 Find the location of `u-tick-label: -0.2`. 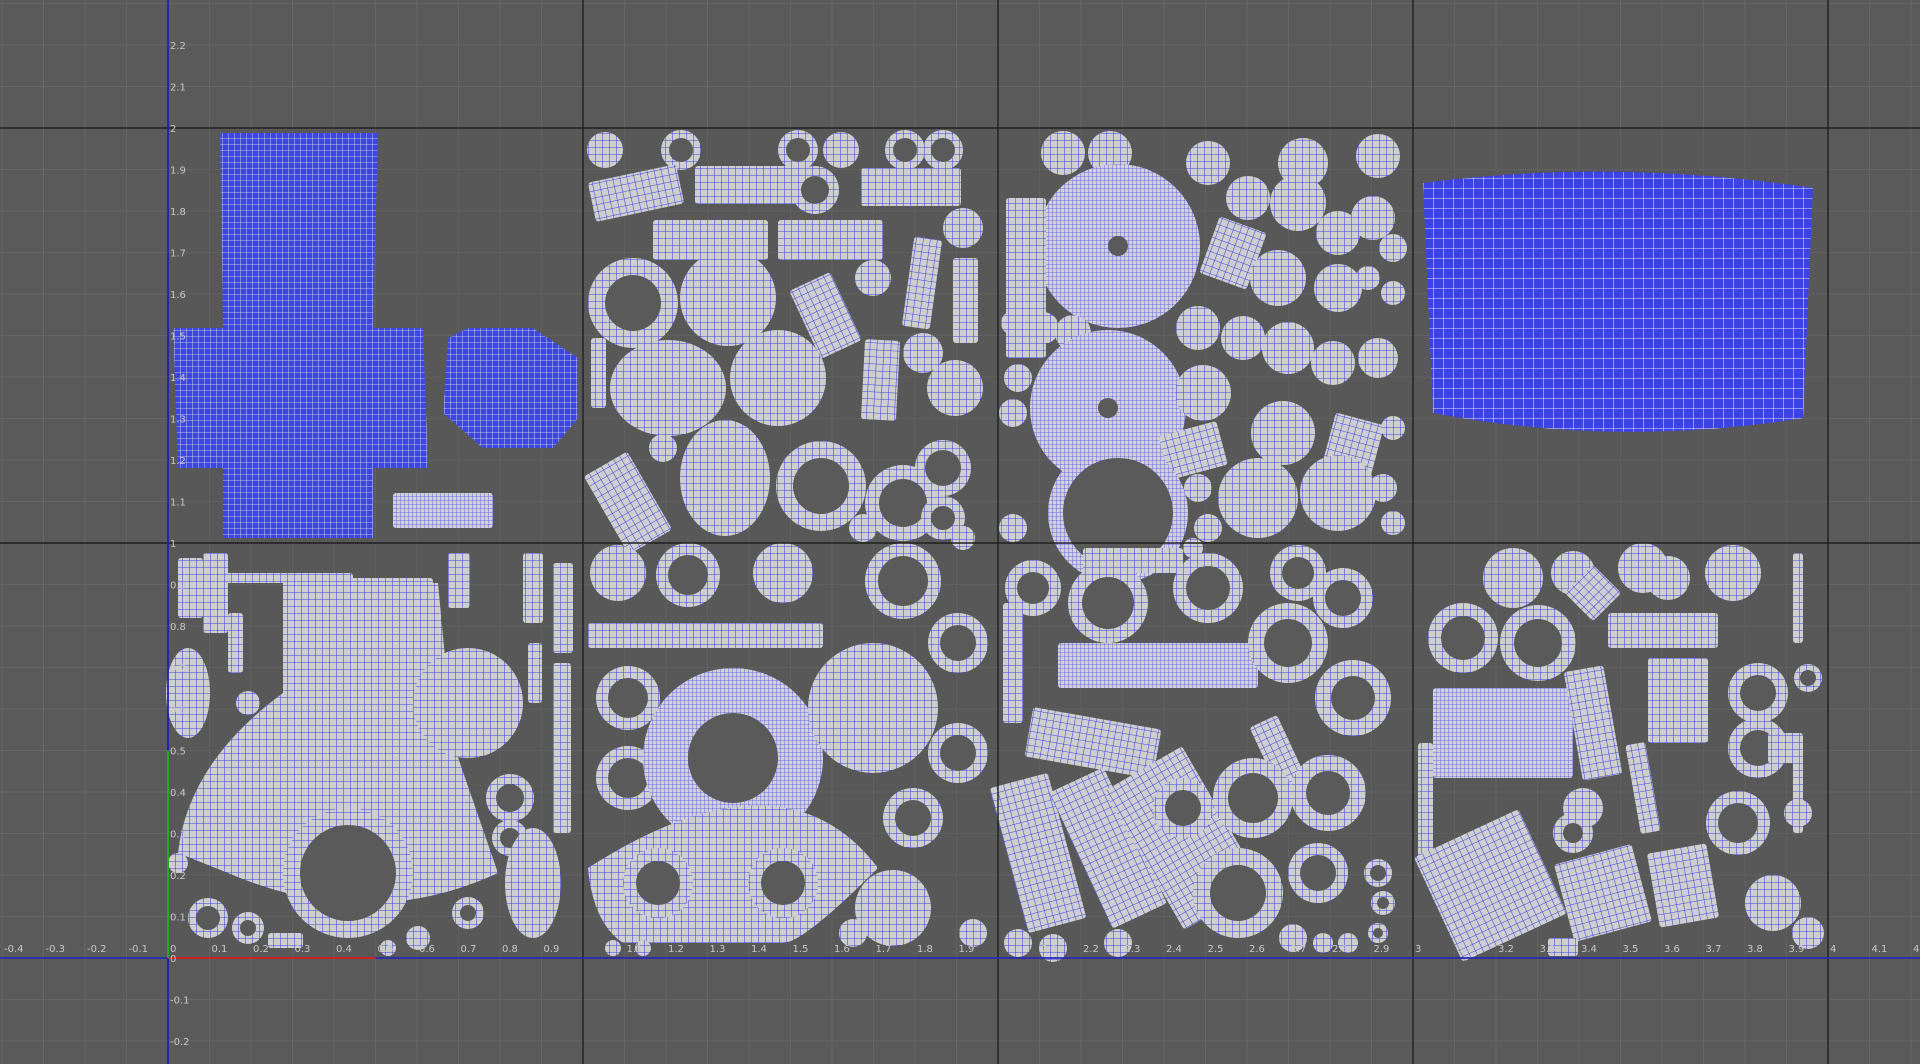

u-tick-label: -0.2 is located at coordinates (97, 949).